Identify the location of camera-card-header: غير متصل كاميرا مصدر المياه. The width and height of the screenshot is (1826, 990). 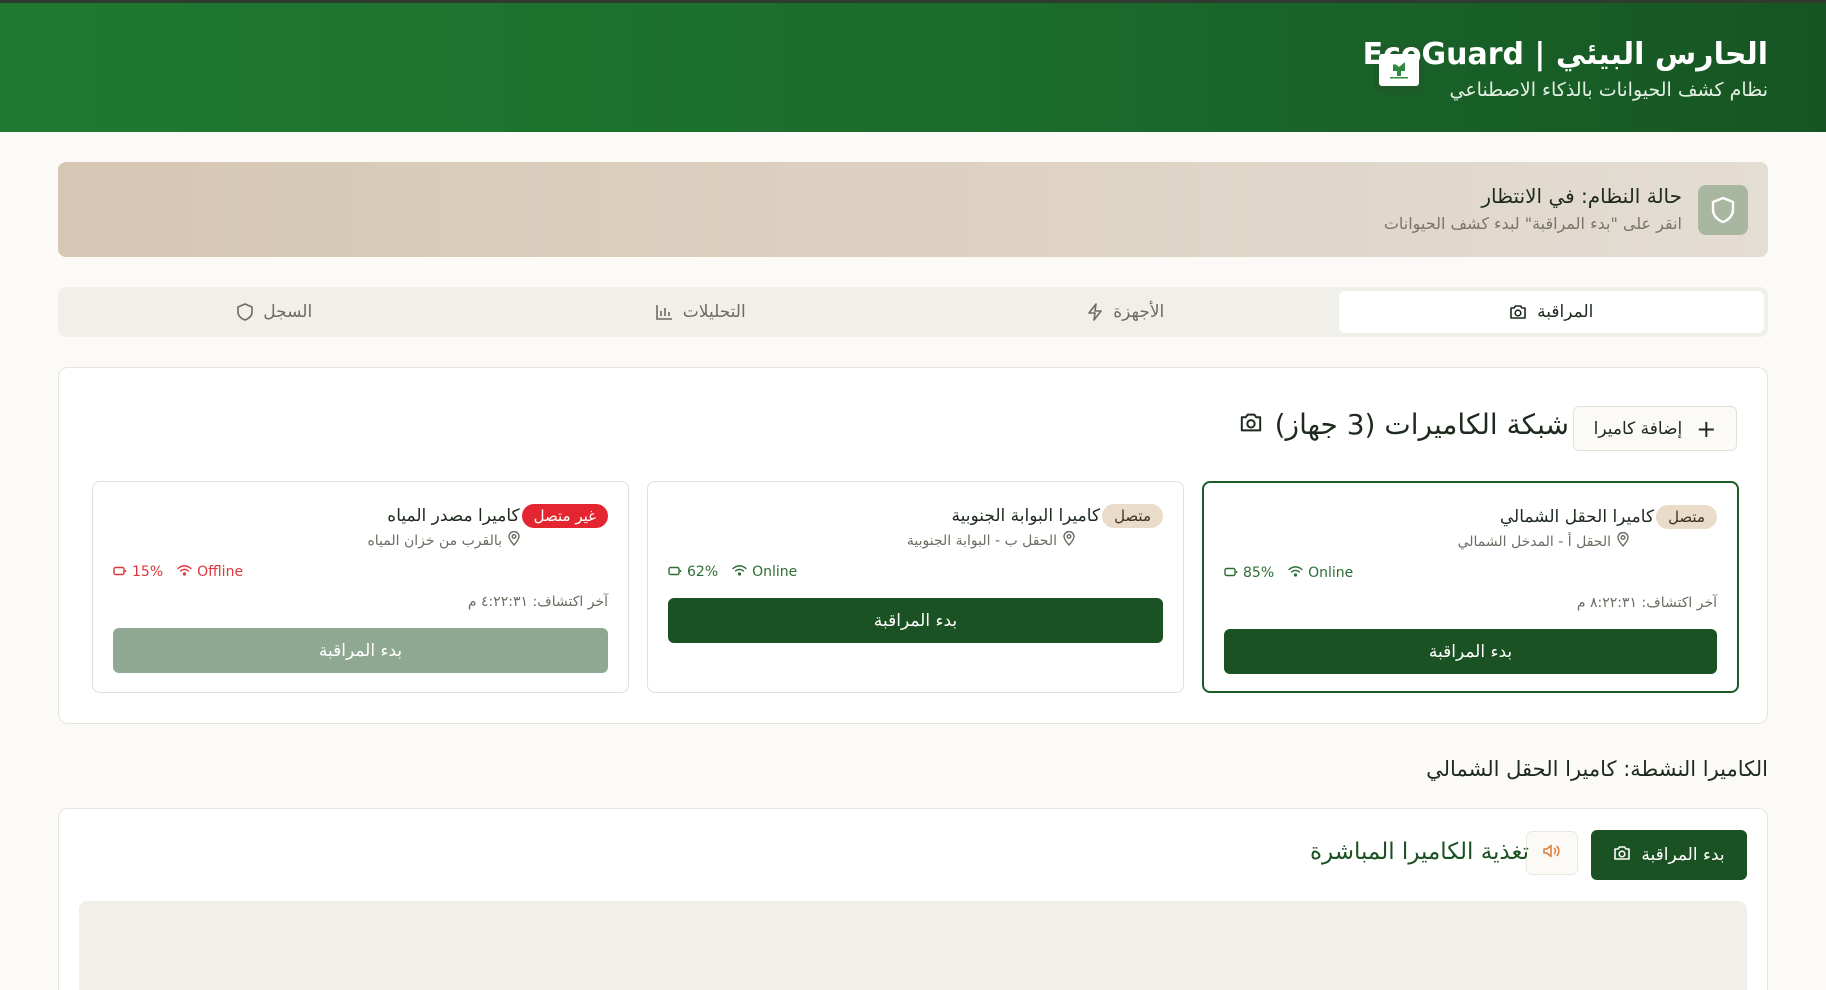
(497, 516).